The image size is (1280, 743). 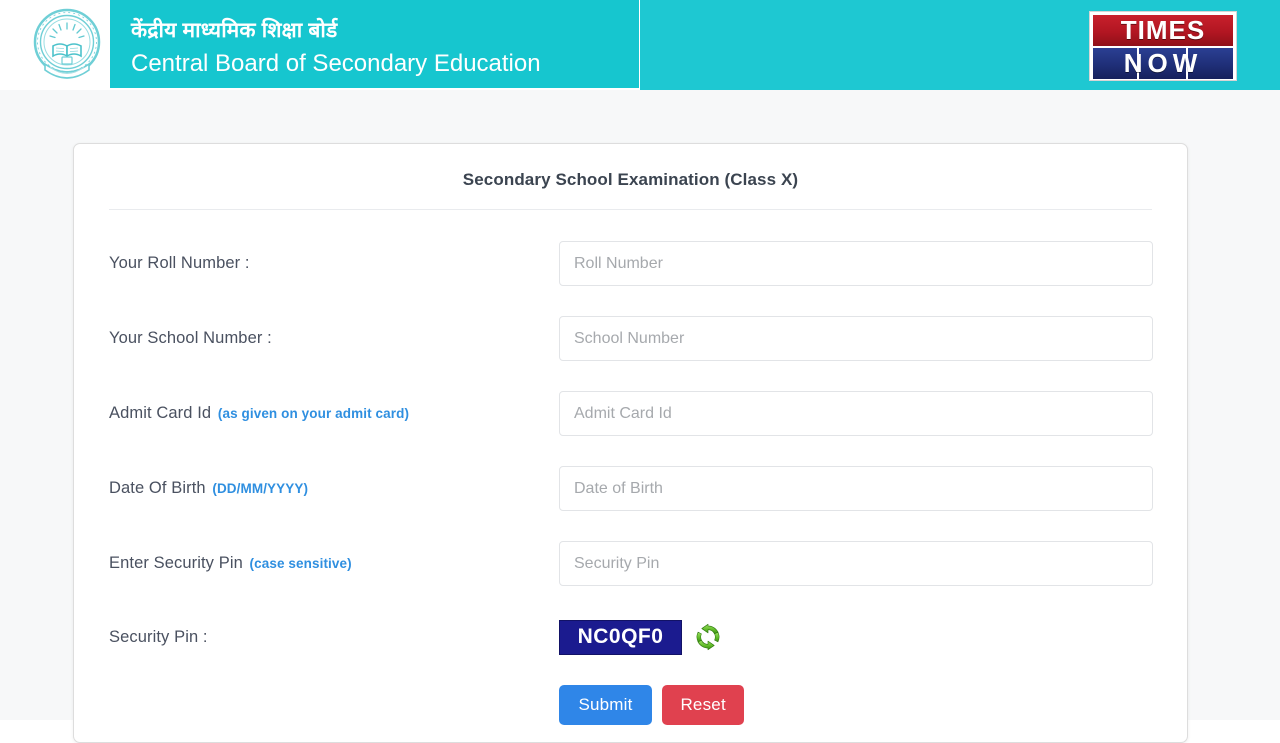 What do you see at coordinates (67, 46) in the screenshot?
I see `cbse-emblem-icon` at bounding box center [67, 46].